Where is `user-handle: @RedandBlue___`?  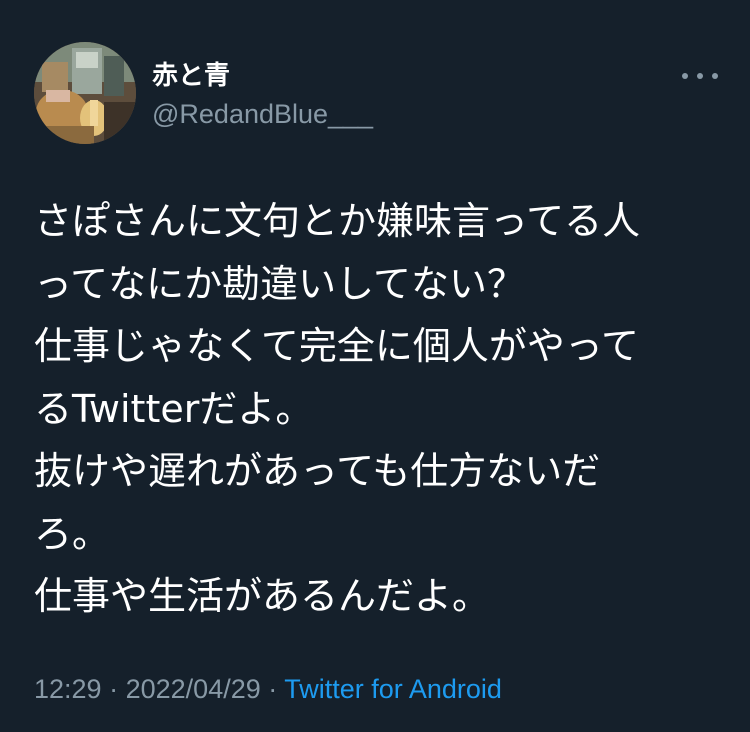 user-handle: @RedandBlue___ is located at coordinates (262, 114).